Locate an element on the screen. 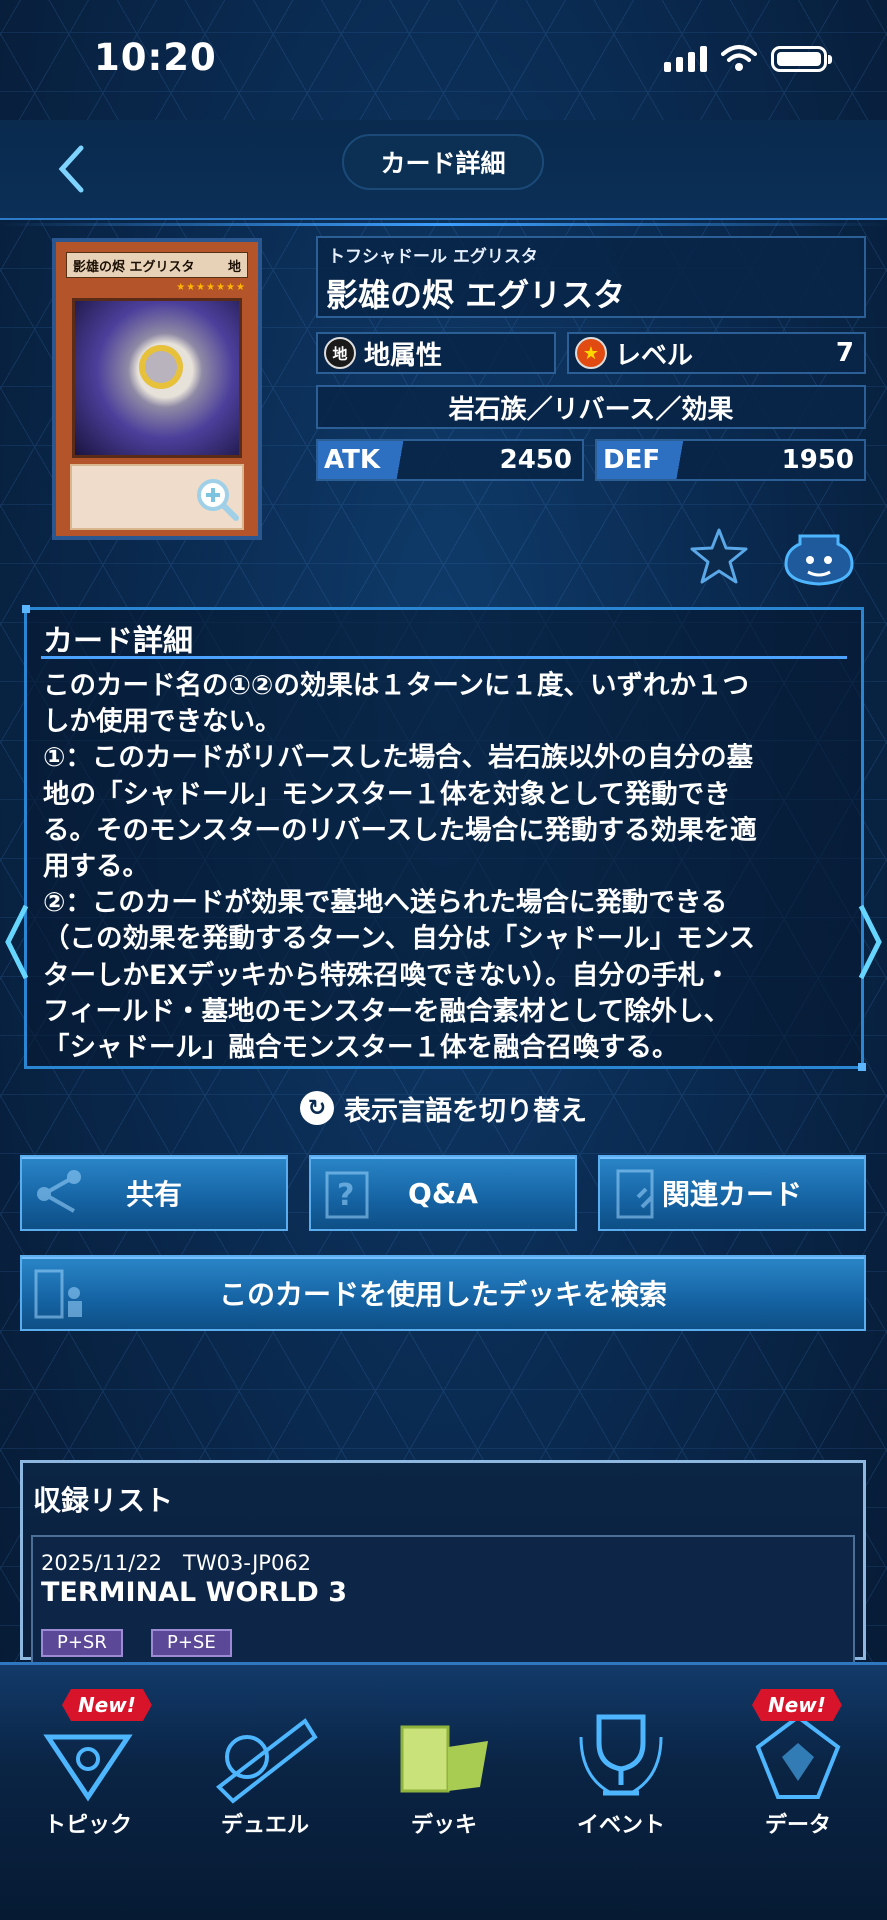  def-box: DEF 1950 is located at coordinates (730, 460).